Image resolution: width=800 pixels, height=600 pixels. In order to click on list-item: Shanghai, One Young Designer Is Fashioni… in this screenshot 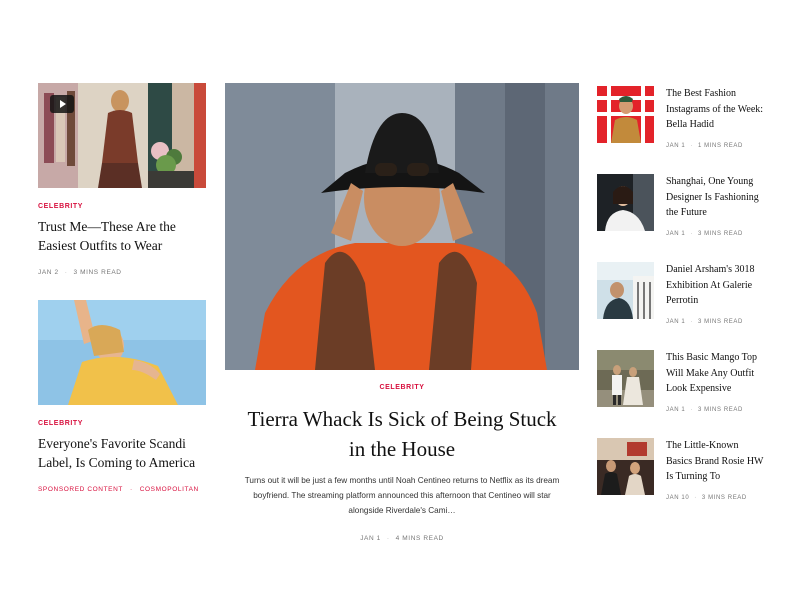, I will do `click(684, 218)`.